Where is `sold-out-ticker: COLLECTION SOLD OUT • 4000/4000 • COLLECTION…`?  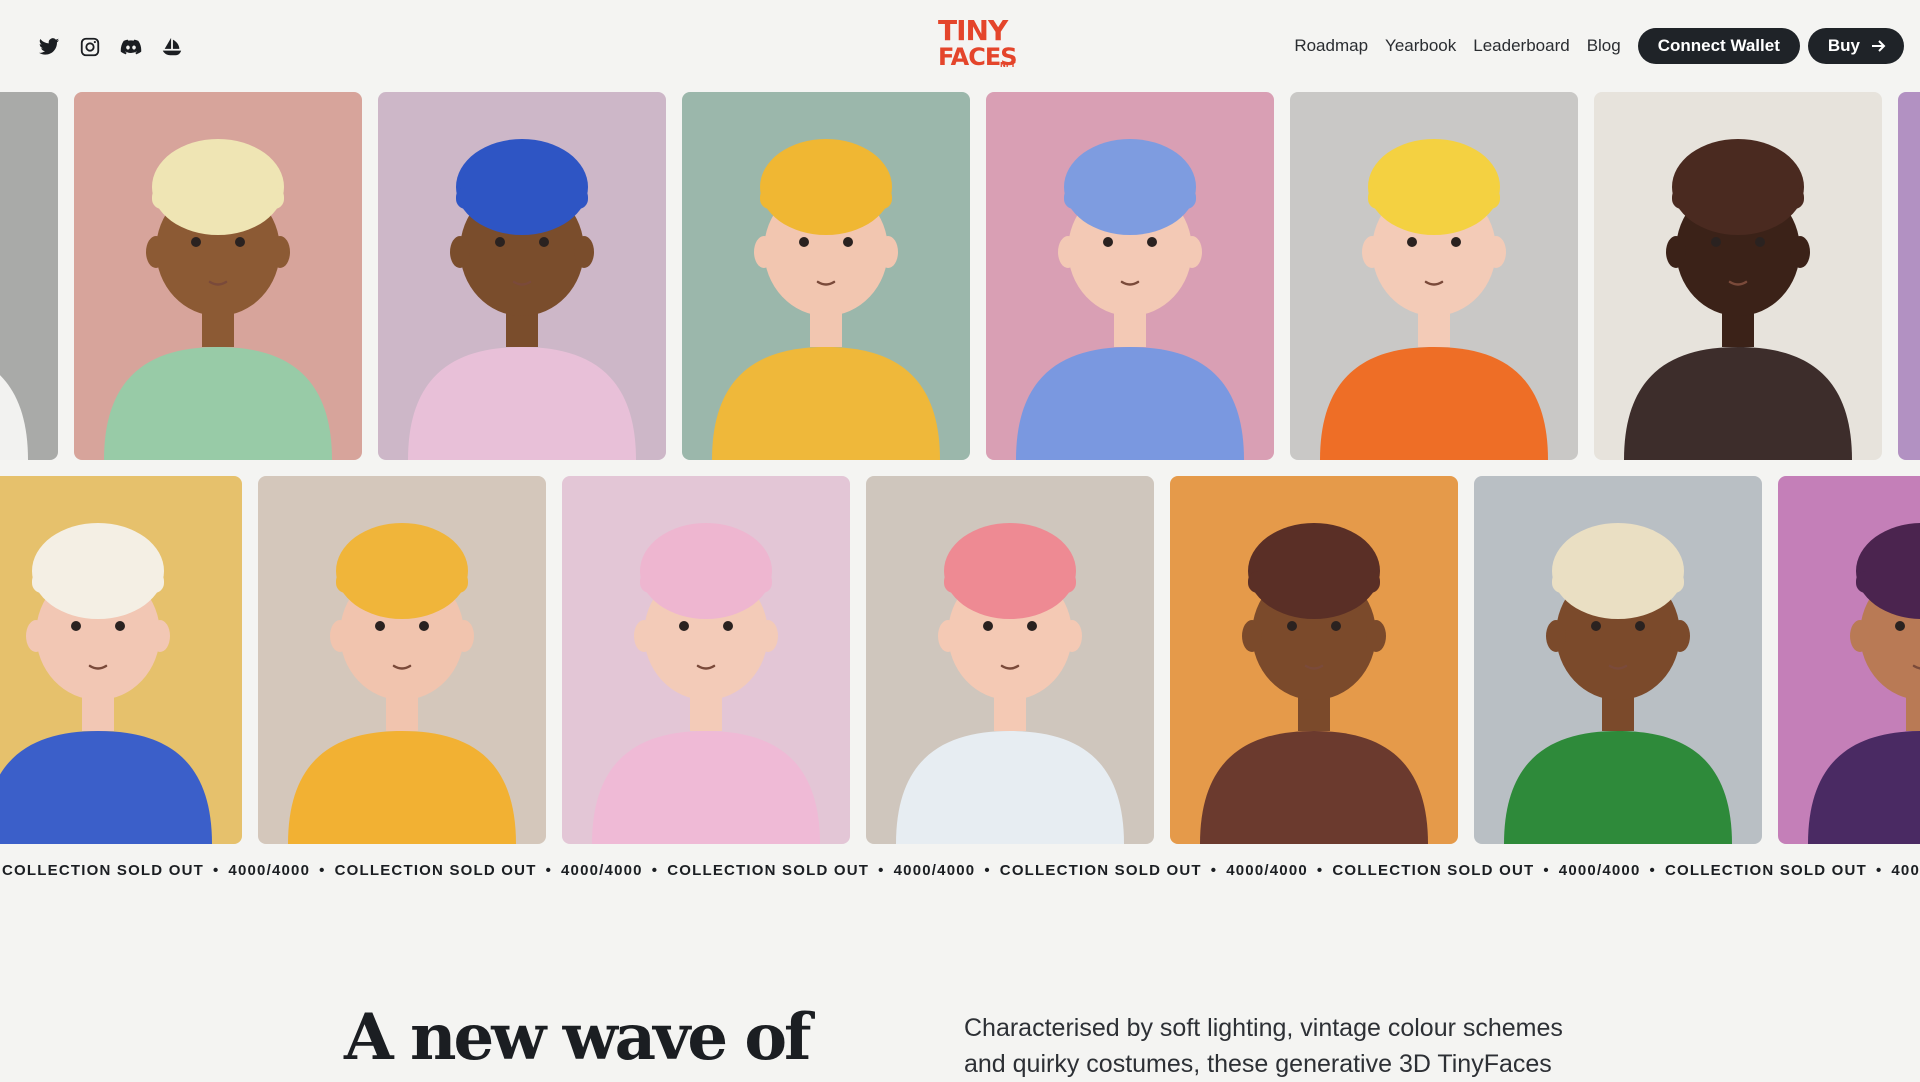 sold-out-ticker: COLLECTION SOLD OUT • 4000/4000 • COLLECTION… is located at coordinates (960, 874).